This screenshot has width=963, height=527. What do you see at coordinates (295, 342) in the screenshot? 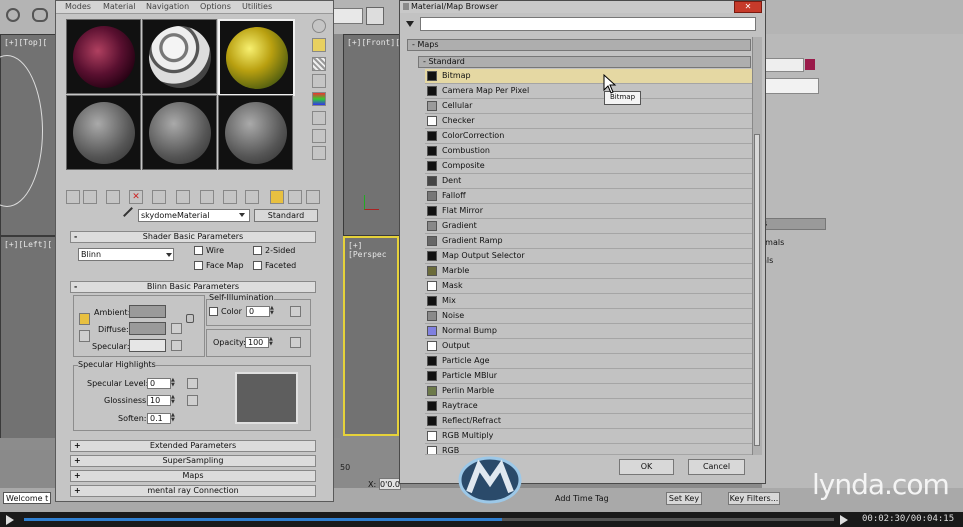
I see `opacity-map-button` at bounding box center [295, 342].